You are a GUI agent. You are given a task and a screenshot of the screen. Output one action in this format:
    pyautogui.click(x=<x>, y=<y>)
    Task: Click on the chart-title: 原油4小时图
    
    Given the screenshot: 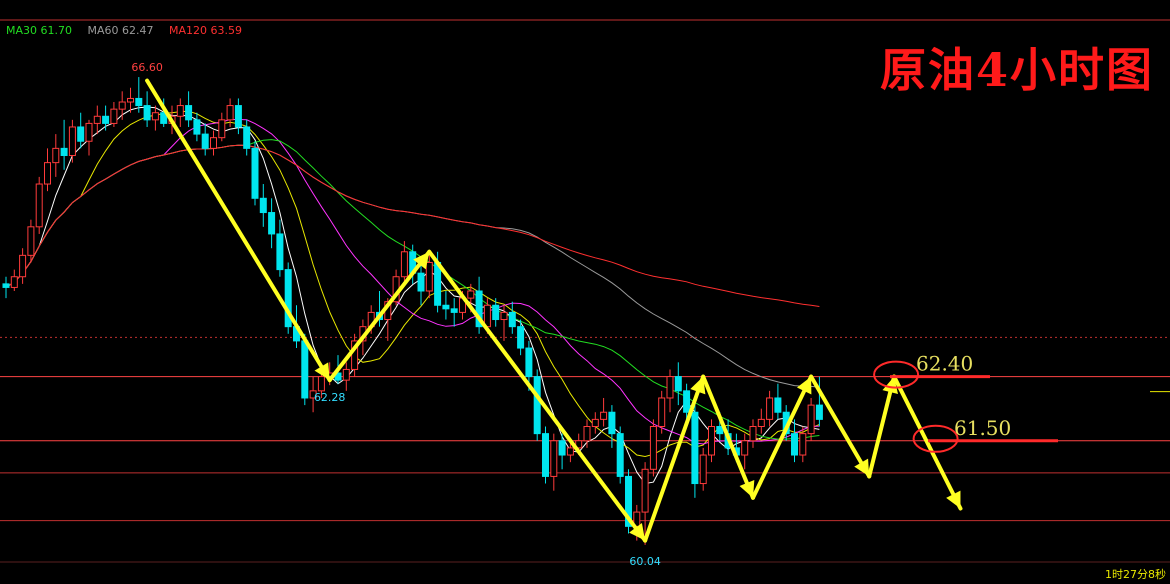 What is the action you would take?
    pyautogui.click(x=1016, y=70)
    